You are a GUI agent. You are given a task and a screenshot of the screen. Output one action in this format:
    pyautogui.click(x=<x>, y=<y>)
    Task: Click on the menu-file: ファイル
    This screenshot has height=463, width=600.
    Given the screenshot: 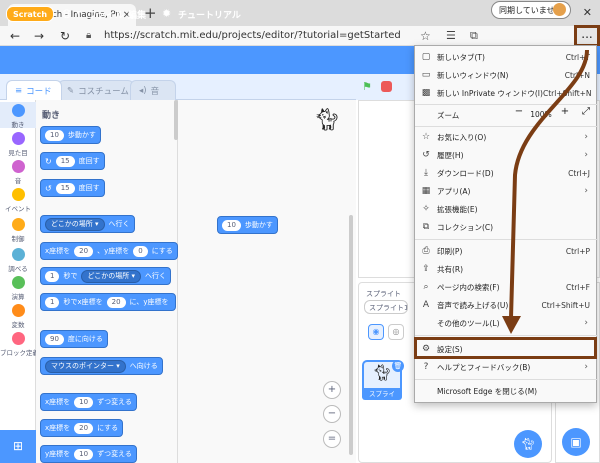 What is the action you would take?
    pyautogui.click(x=106, y=14)
    